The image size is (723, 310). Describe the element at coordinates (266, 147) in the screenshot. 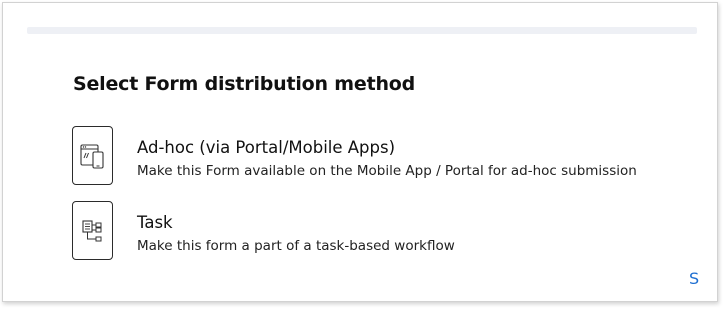

I see `option-title: Ad-hoc (via Portal/Mobile Apps)` at that location.